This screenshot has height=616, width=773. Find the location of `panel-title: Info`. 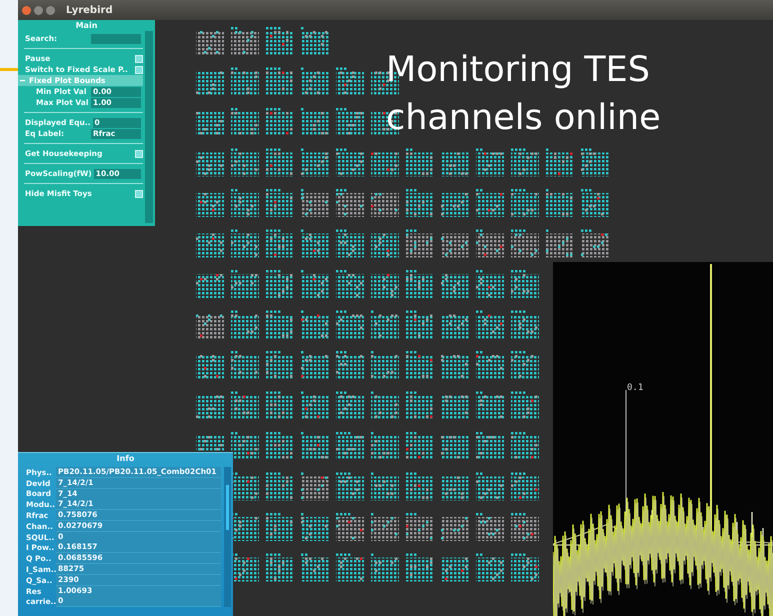

panel-title: Info is located at coordinates (126, 459).